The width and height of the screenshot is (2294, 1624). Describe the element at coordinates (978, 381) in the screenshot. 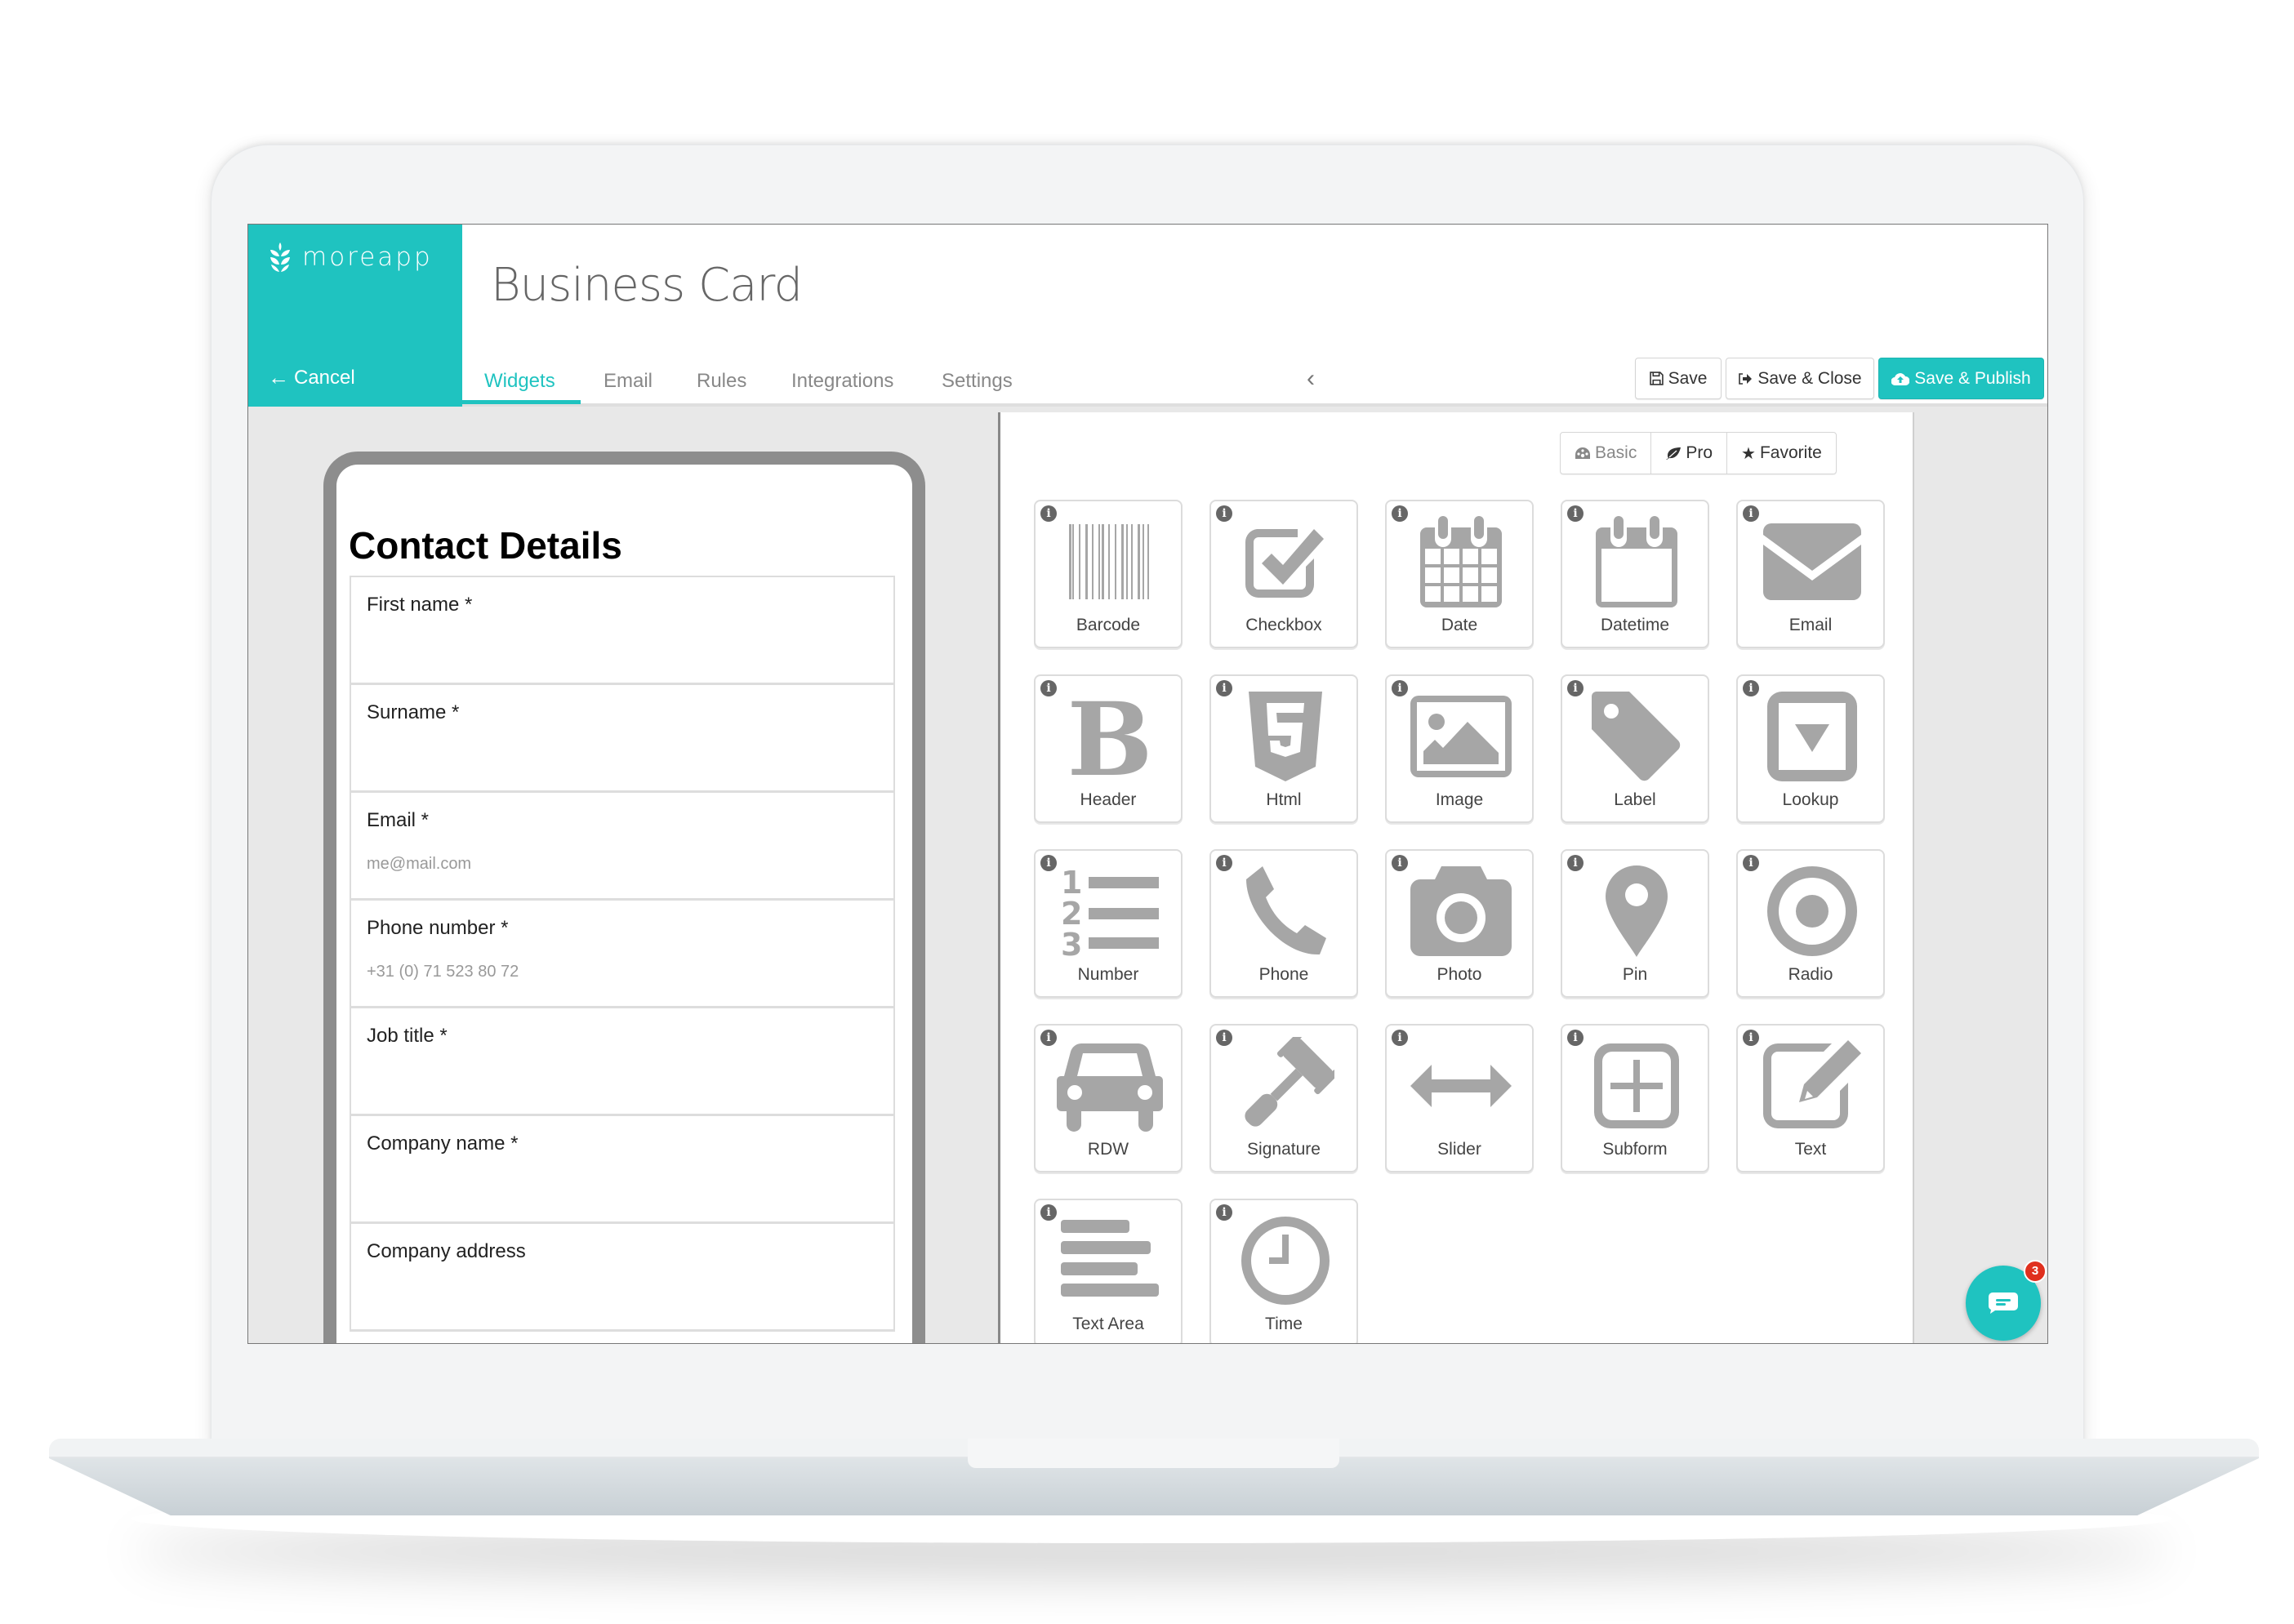

I see `tab-settings: Settings` at that location.